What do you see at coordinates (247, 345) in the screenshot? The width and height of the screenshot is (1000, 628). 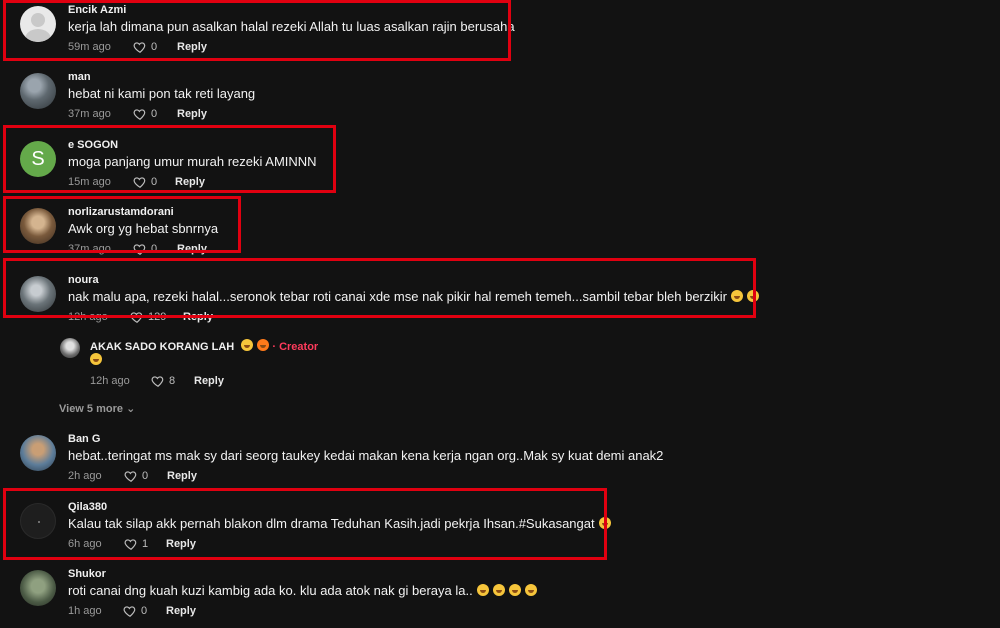 I see `flexed-bicep-emoji-icon` at bounding box center [247, 345].